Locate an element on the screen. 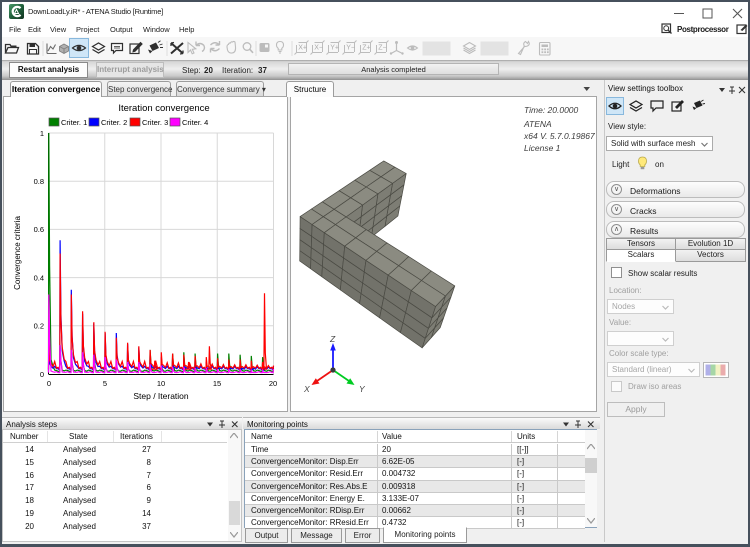 Image resolution: width=750 pixels, height=547 pixels. svg-text: Criter. 1 is located at coordinates (74, 122).